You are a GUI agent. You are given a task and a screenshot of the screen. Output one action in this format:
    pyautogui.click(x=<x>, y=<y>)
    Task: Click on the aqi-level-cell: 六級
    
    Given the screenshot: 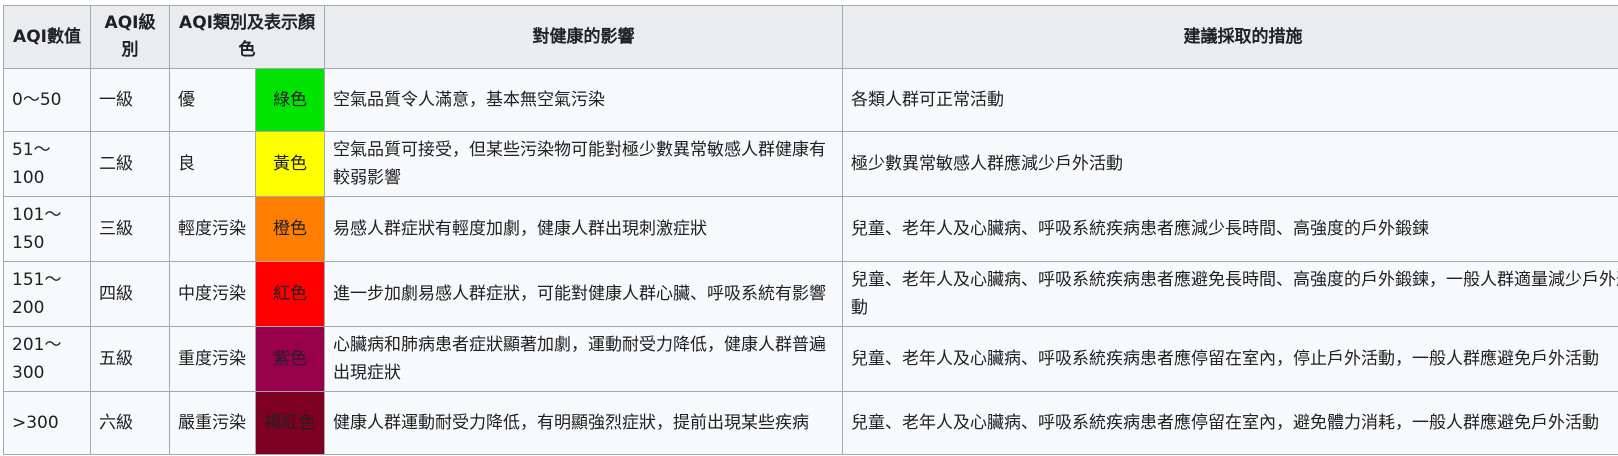 What is the action you would take?
    pyautogui.click(x=130, y=423)
    